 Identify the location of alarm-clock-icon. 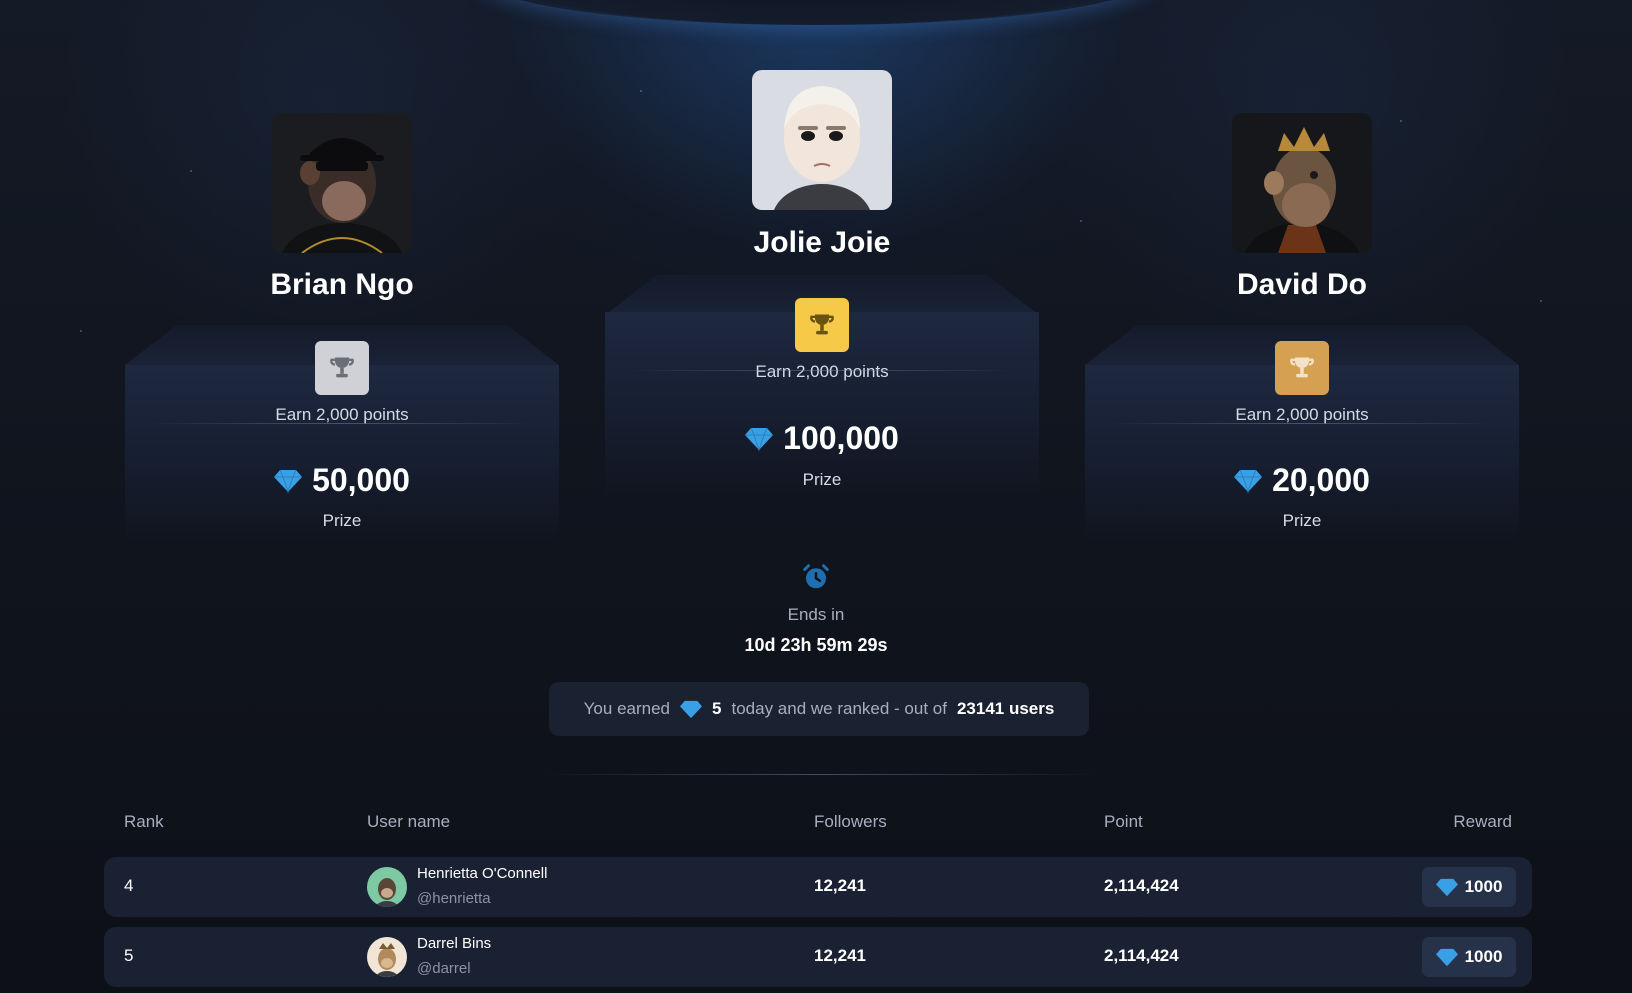
(816, 576).